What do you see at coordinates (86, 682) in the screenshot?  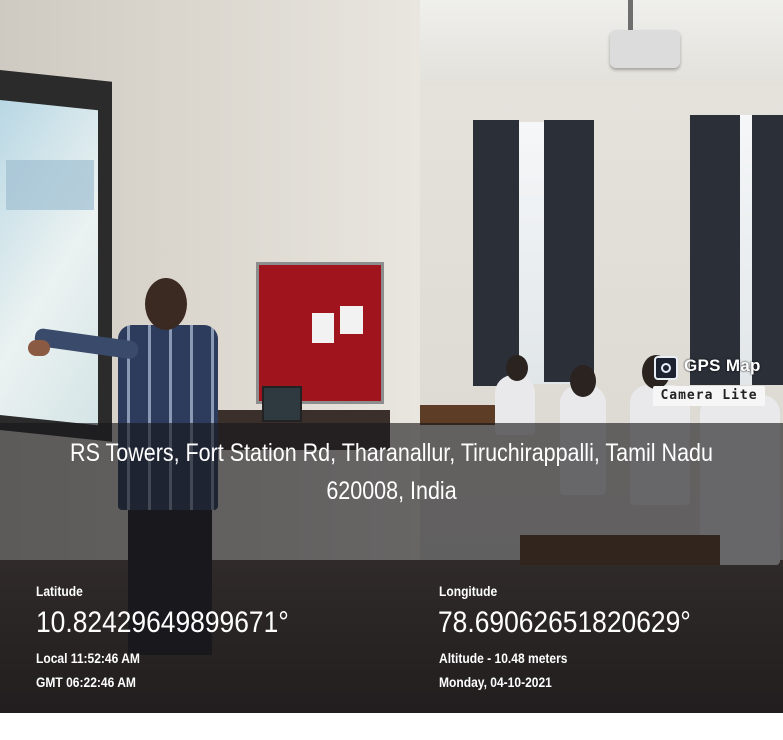 I see `gmt-time: GMT 06:22:46 AM` at bounding box center [86, 682].